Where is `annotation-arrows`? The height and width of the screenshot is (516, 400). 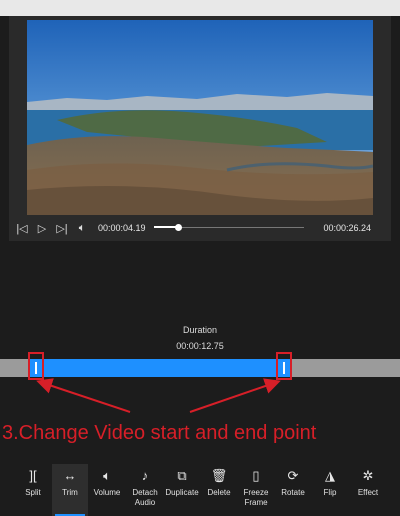 annotation-arrows is located at coordinates (158, 395).